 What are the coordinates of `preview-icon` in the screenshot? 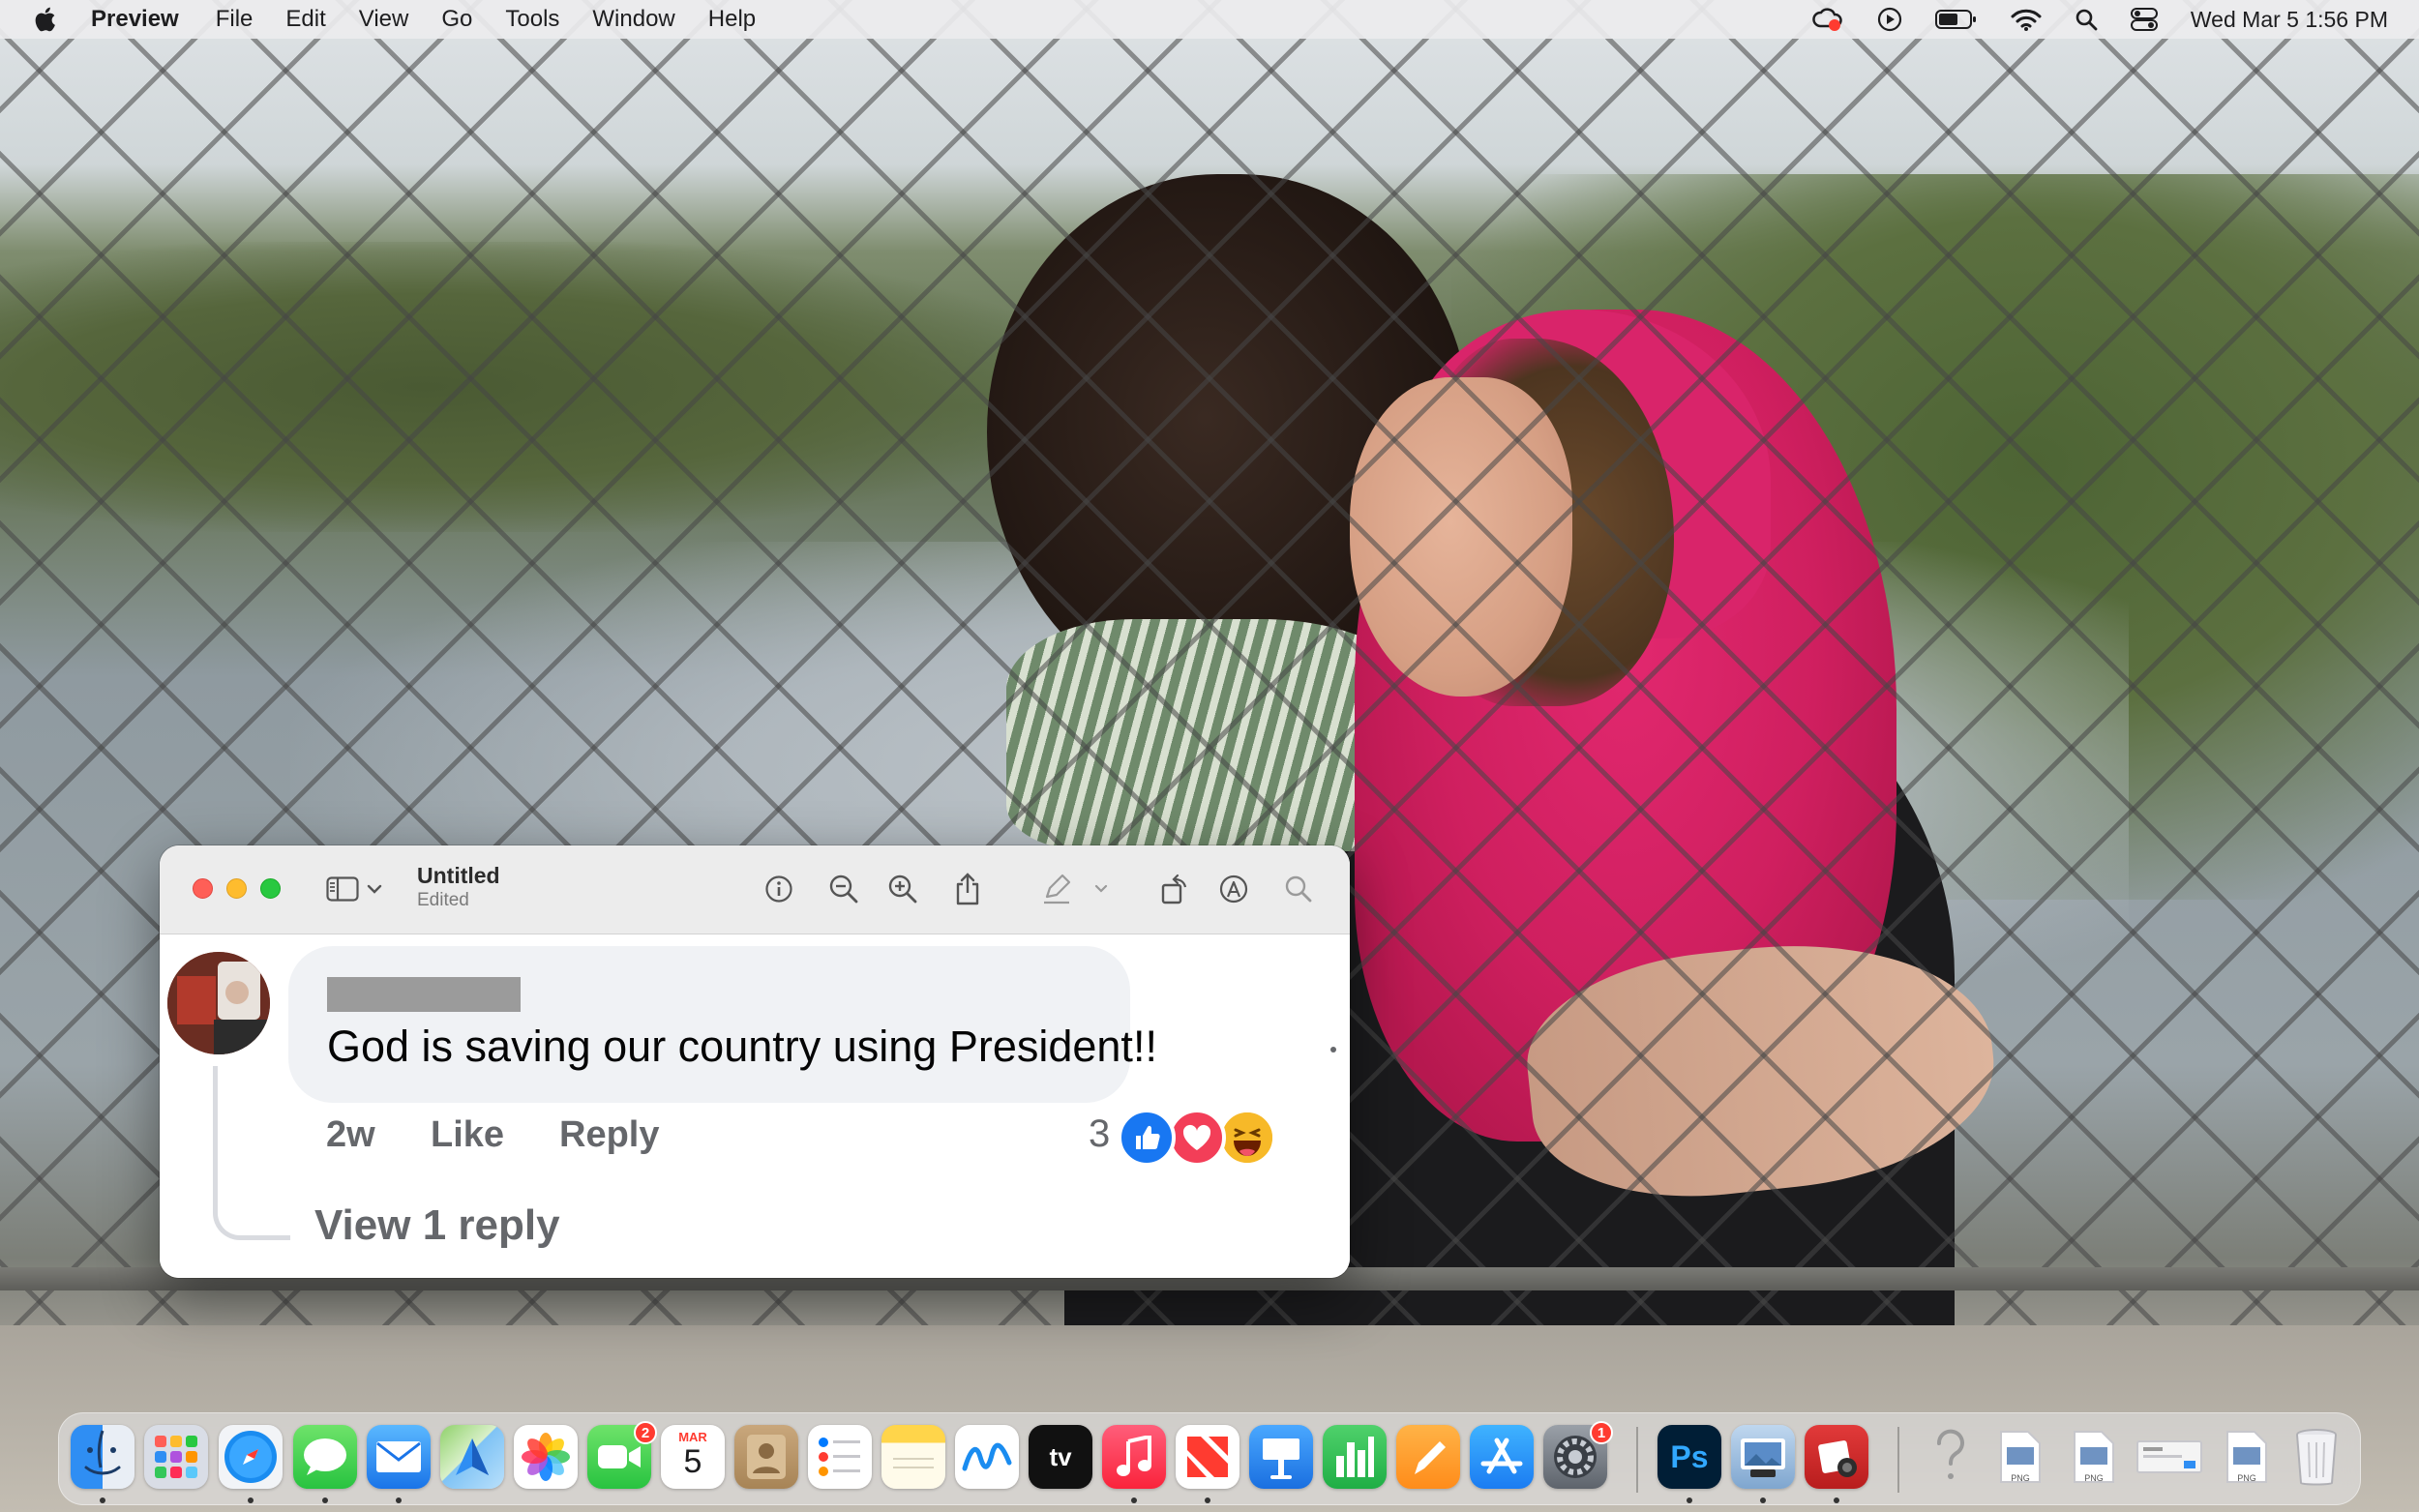 It's located at (1763, 1457).